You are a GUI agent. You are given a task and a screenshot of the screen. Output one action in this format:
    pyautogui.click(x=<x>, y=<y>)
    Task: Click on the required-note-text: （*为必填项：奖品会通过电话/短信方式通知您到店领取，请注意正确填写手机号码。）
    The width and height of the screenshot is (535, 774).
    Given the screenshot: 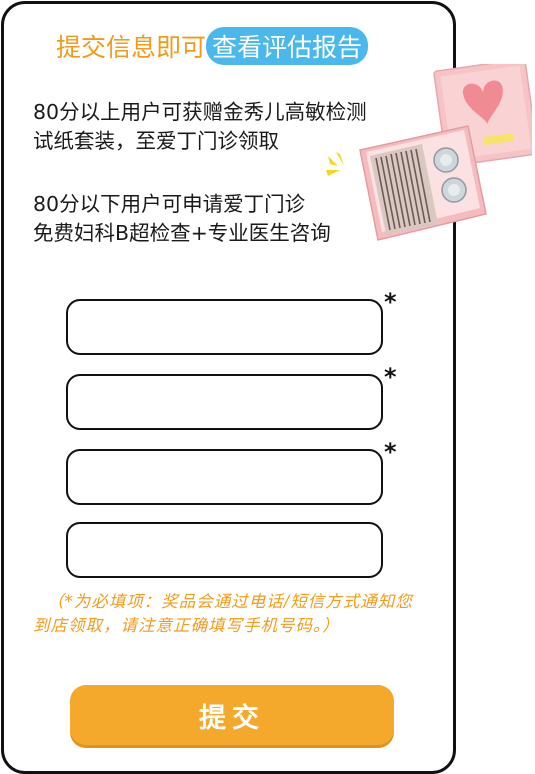 What is the action you would take?
    pyautogui.click(x=223, y=613)
    